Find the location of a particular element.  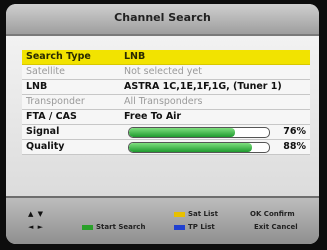

quality-label: Quality is located at coordinates (45, 146).